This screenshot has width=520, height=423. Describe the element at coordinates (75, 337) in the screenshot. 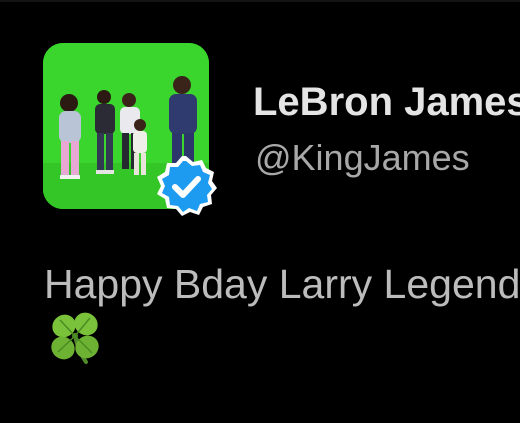

I see `four-leaf-clover-icon` at that location.